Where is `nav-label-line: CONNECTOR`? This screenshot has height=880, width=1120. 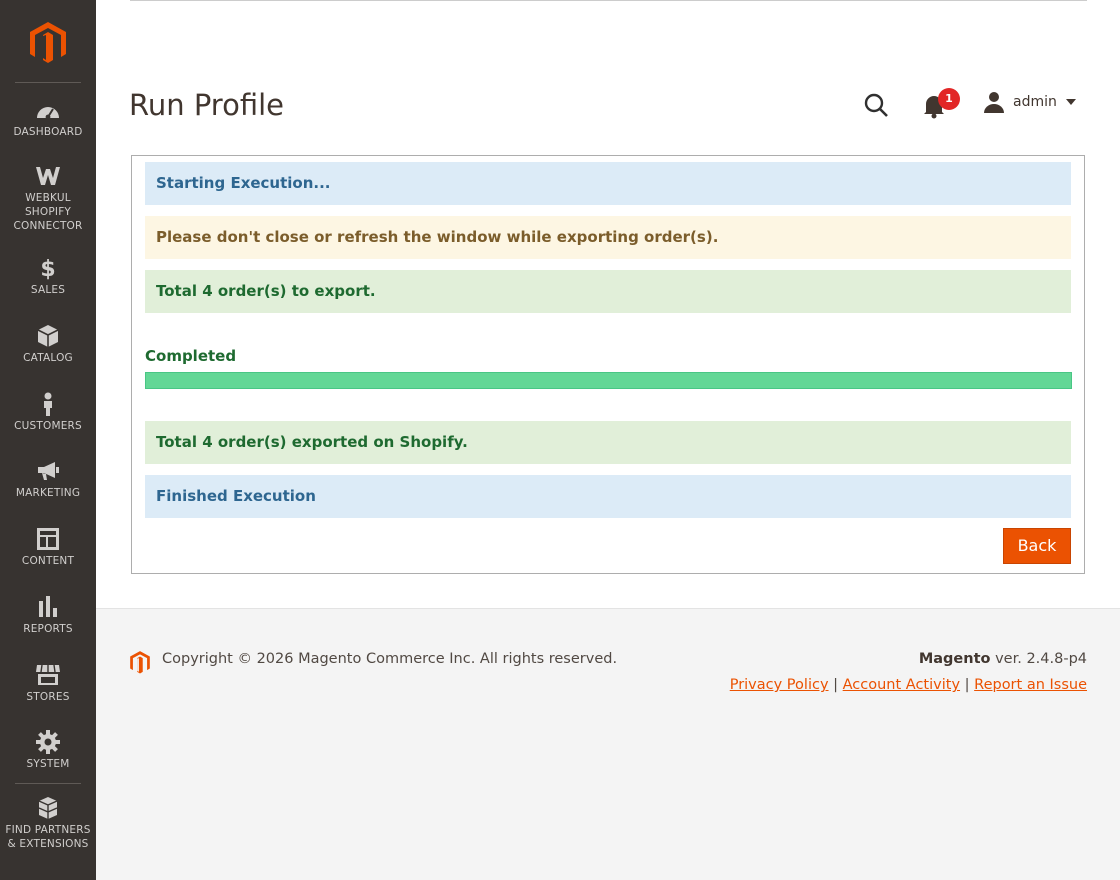
nav-label-line: CONNECTOR is located at coordinates (48, 226).